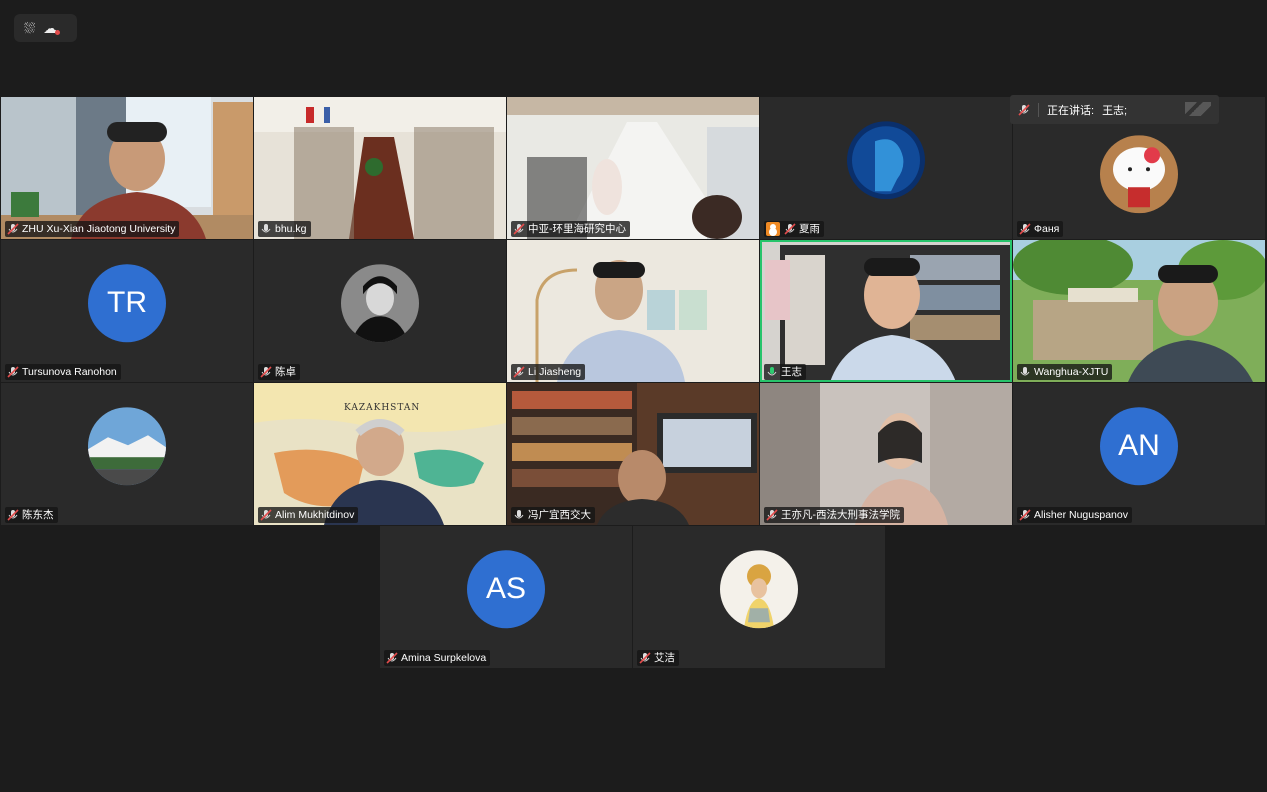 Image resolution: width=1267 pixels, height=792 pixels. Describe the element at coordinates (559, 515) in the screenshot. I see `participant-name: 冯广宜西交大` at that location.